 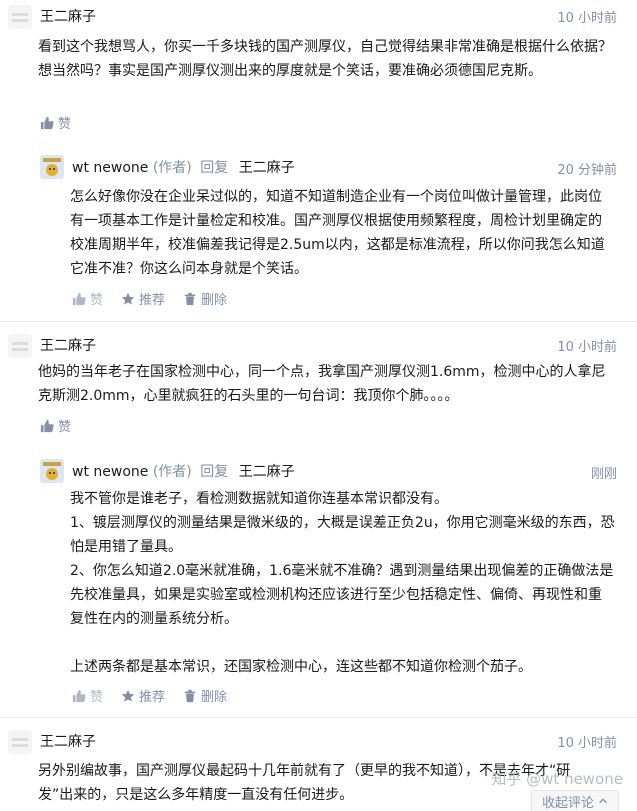 I want to click on comment-time: 20 分钟前, so click(x=587, y=170).